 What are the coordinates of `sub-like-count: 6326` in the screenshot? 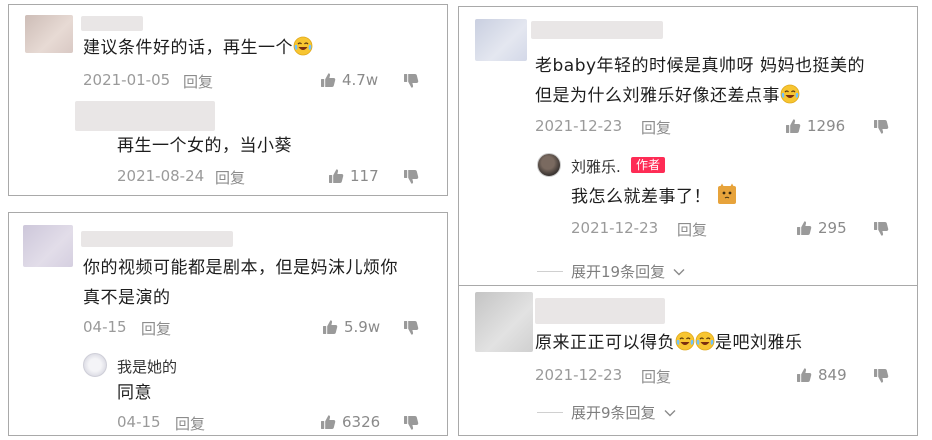 It's located at (361, 422).